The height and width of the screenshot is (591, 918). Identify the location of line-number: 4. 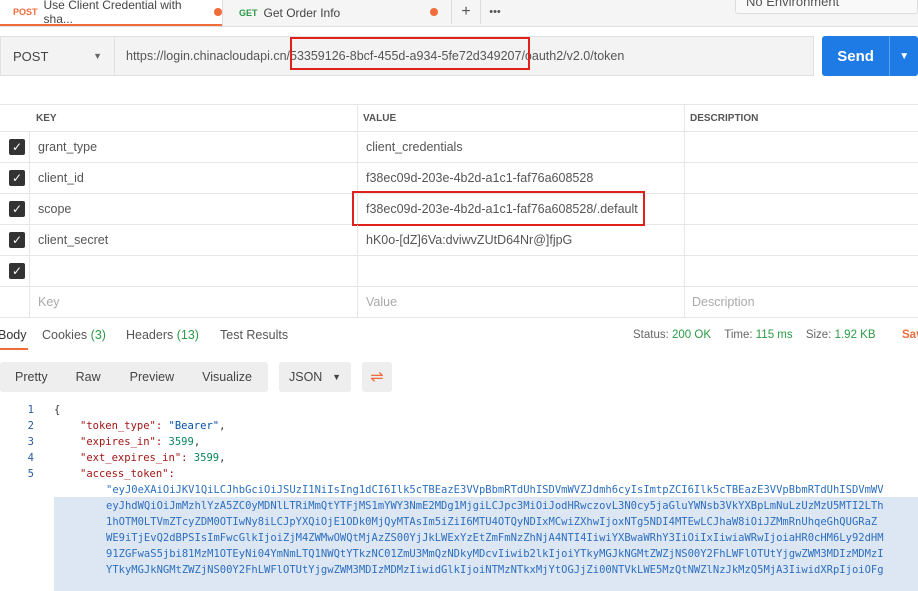
(30, 458).